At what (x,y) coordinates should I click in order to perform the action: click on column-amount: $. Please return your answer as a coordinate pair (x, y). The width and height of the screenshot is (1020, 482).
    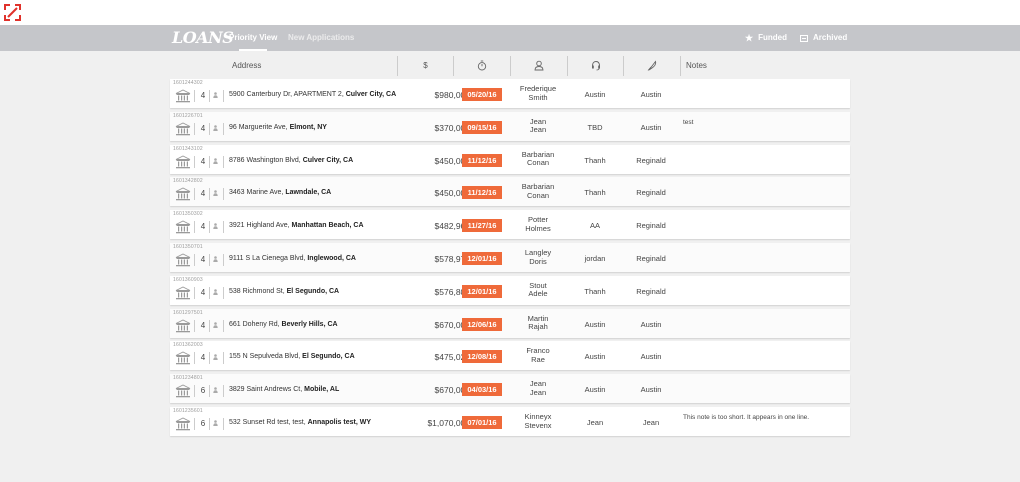
    Looking at the image, I should click on (425, 66).